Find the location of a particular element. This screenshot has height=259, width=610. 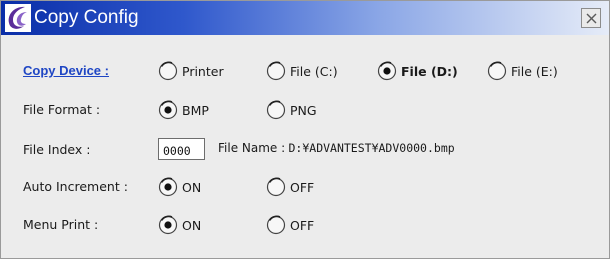

file-format-label: File Format : is located at coordinates (62, 109).